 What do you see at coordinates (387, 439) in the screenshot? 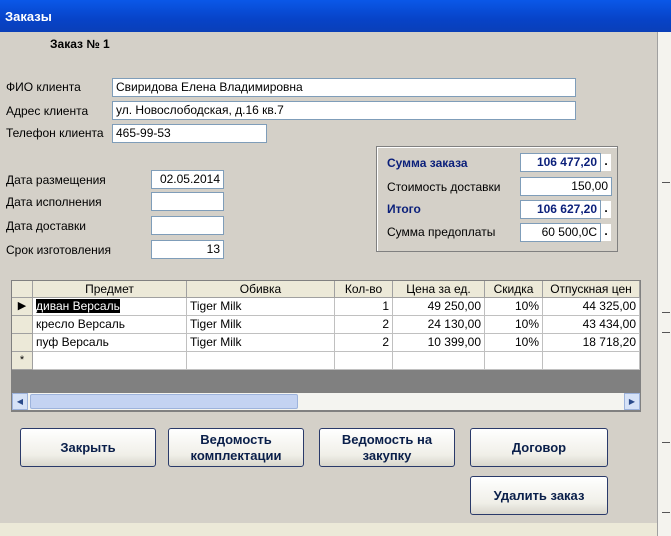
I see `purchase-report-label-line1: Ведомость на` at bounding box center [387, 439].